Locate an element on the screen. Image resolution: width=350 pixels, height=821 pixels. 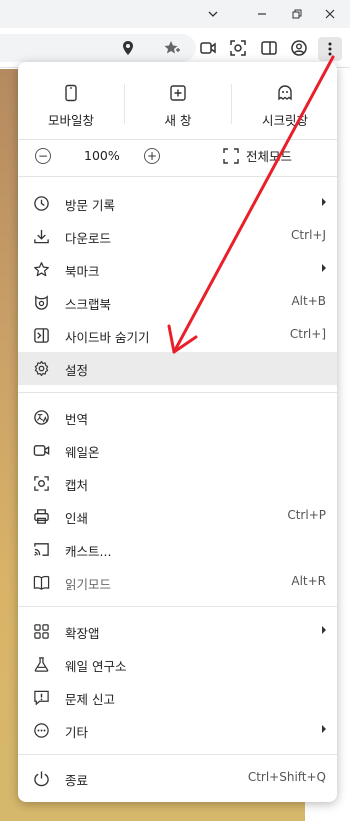
zoom-out-button: − is located at coordinates (43, 156).